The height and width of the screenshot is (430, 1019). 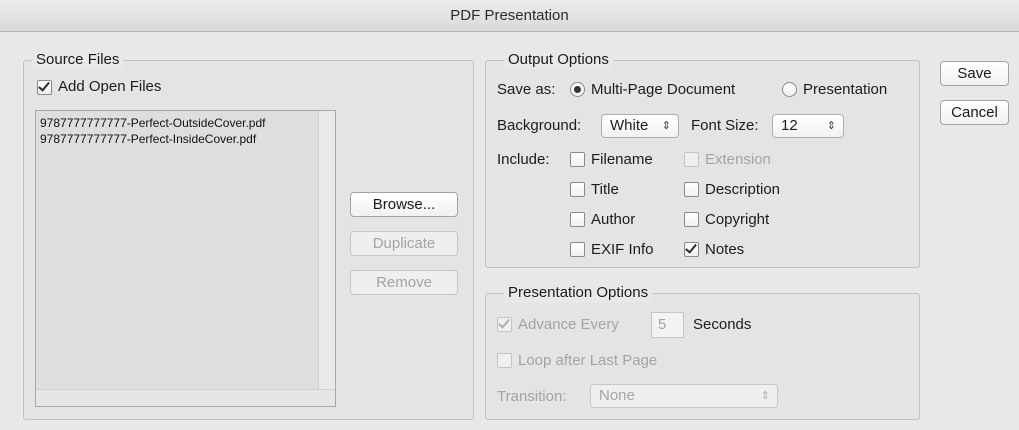 I want to click on vertical-scrollbar, so click(x=326, y=250).